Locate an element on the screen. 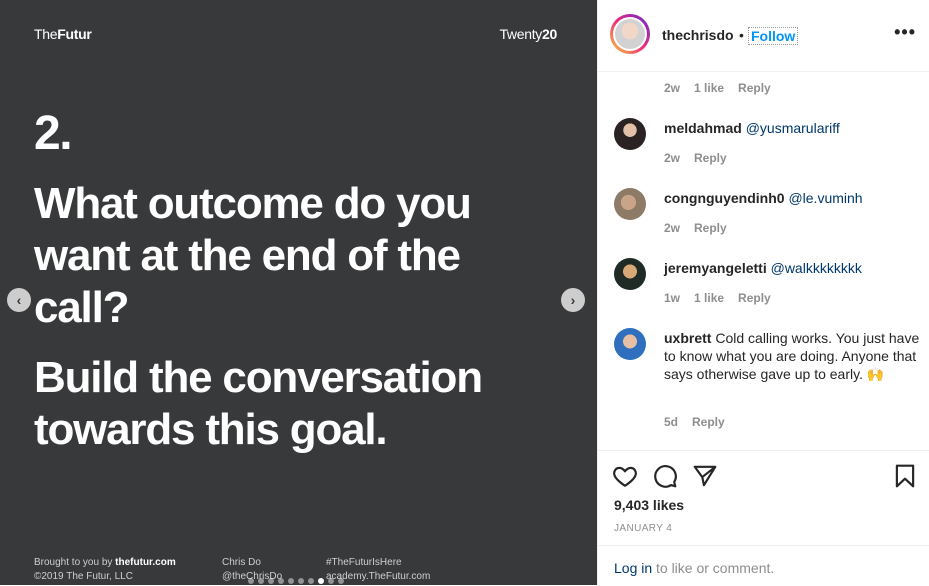 This screenshot has height=586, width=929. follow-button: Follow is located at coordinates (773, 36).